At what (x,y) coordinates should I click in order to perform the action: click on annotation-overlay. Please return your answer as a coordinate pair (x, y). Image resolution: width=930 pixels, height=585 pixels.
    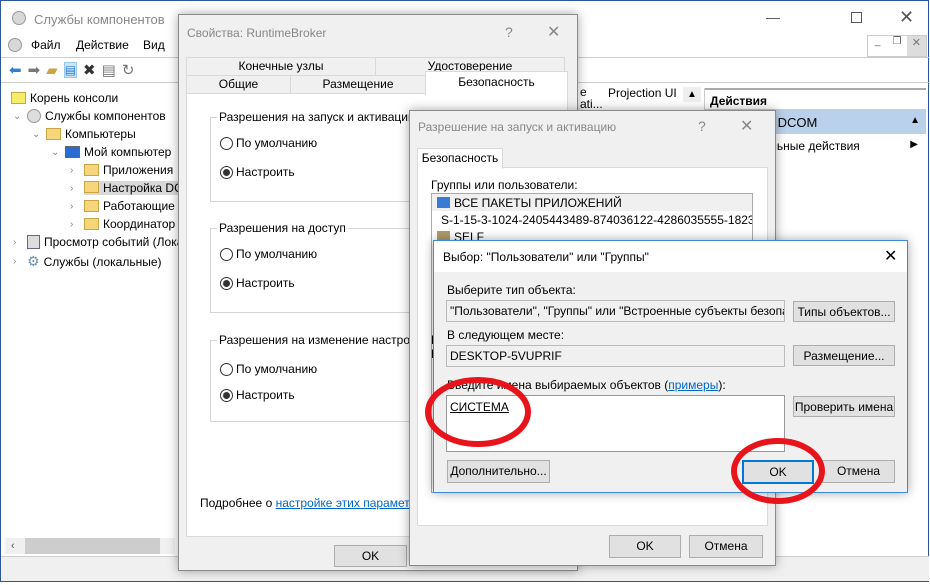
    Looking at the image, I should click on (625, 440).